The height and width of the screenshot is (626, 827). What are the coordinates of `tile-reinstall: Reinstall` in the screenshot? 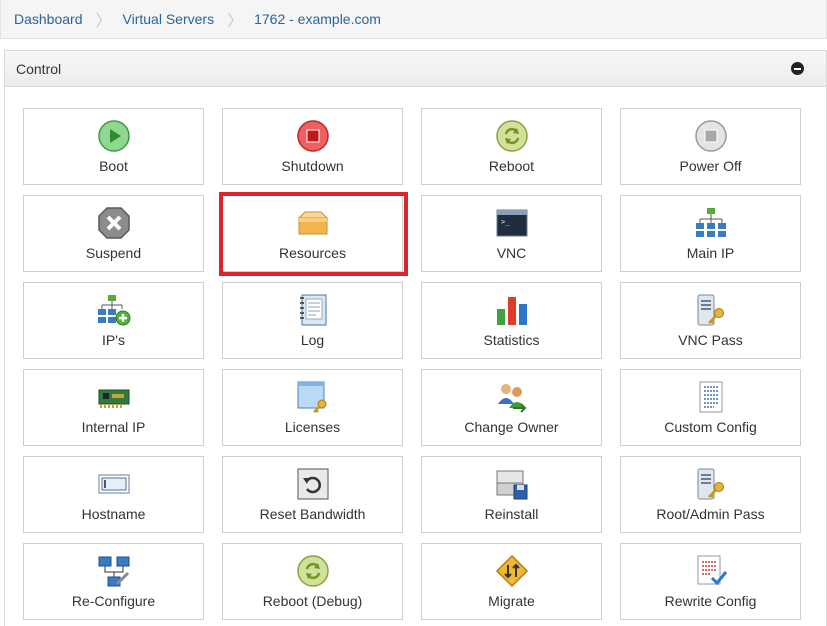 It's located at (511, 494).